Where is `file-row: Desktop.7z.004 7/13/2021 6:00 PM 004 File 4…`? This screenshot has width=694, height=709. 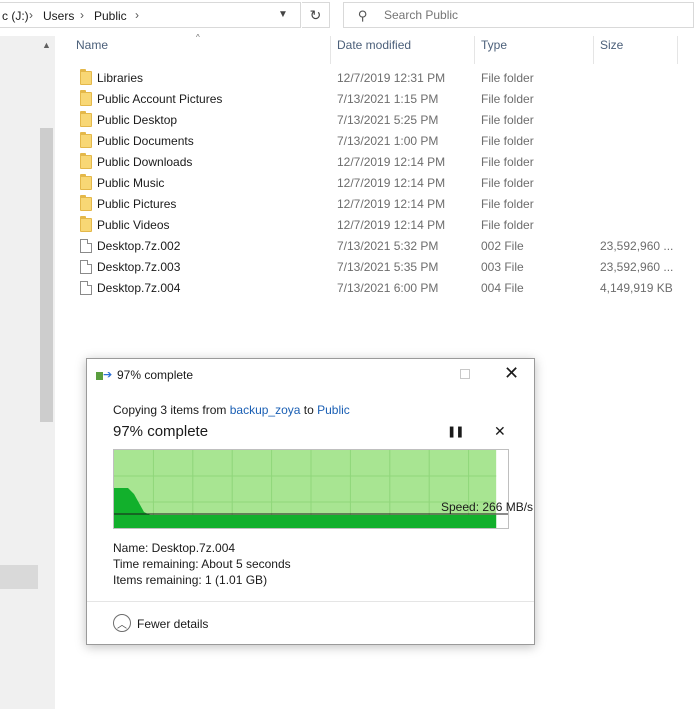
file-row: Desktop.7z.004 7/13/2021 6:00 PM 004 File 4… is located at coordinates (371, 288).